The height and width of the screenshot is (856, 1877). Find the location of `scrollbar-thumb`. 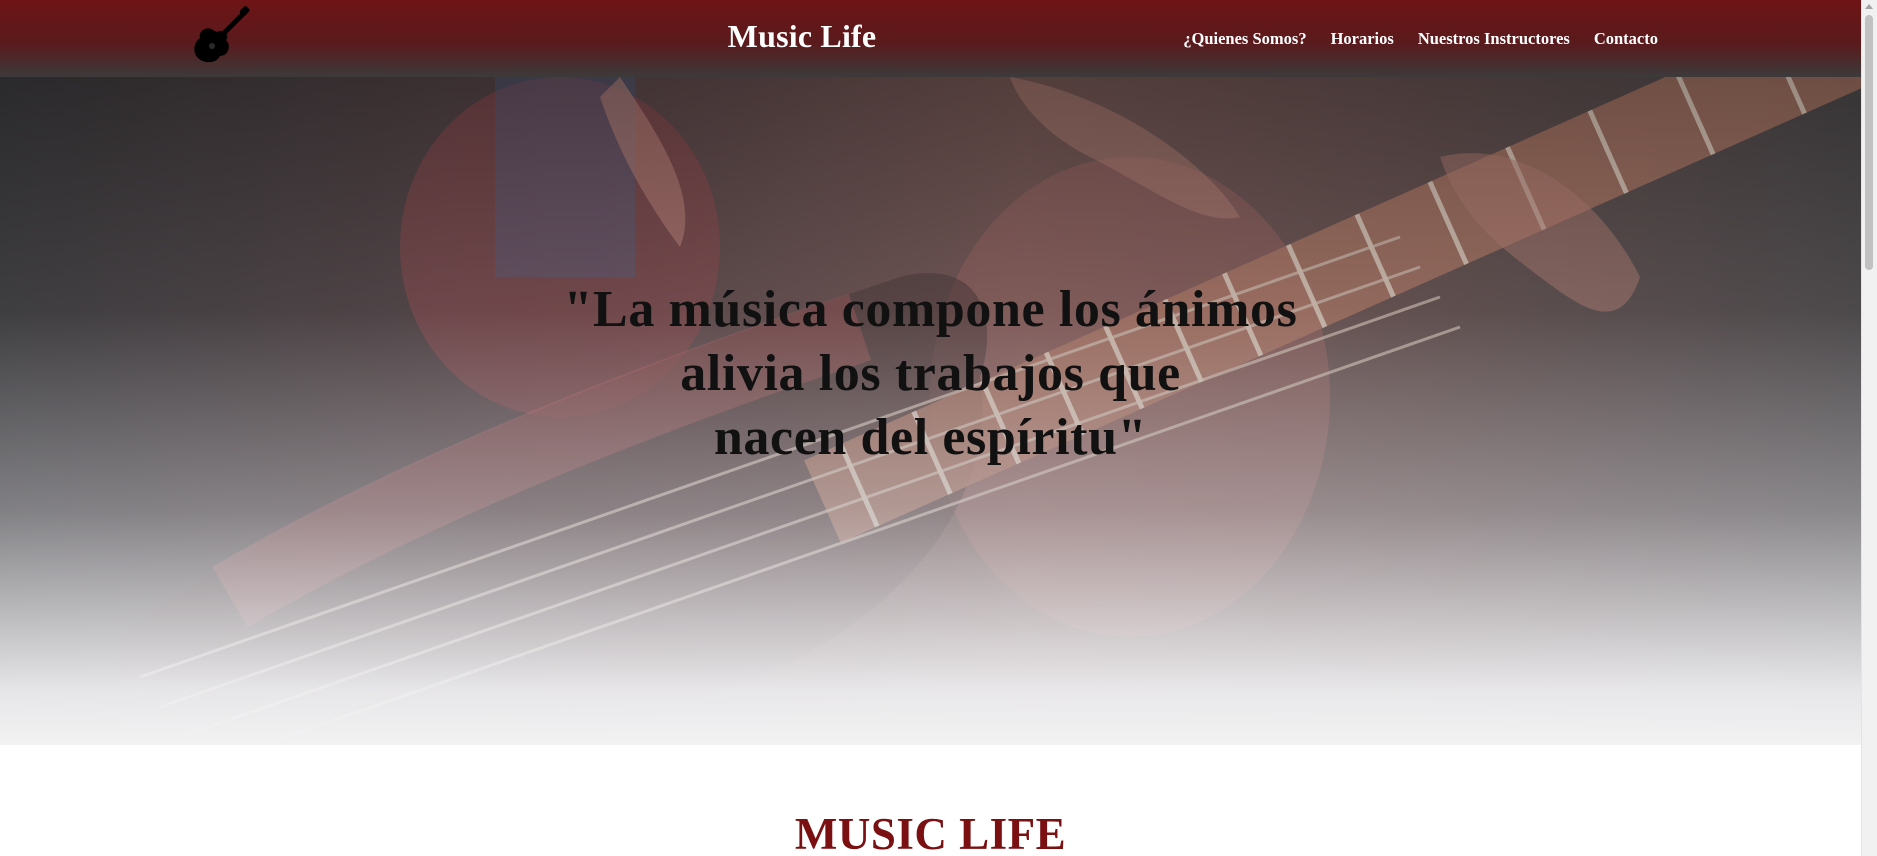

scrollbar-thumb is located at coordinates (1869, 142).